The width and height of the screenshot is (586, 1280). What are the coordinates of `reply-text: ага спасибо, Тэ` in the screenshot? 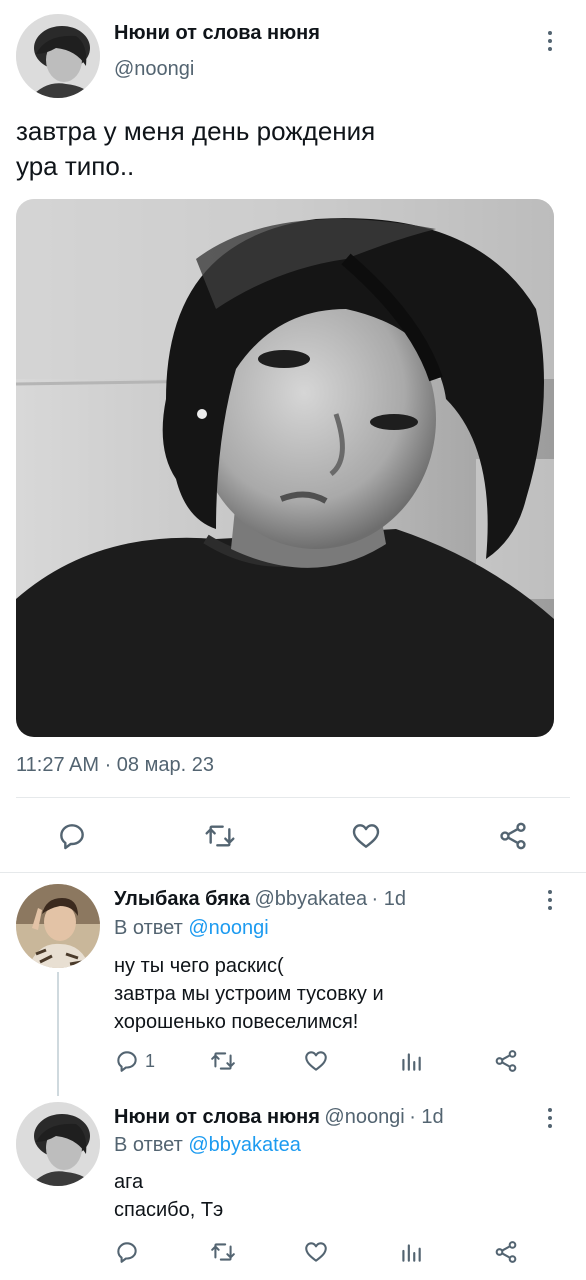 It's located at (169, 1196).